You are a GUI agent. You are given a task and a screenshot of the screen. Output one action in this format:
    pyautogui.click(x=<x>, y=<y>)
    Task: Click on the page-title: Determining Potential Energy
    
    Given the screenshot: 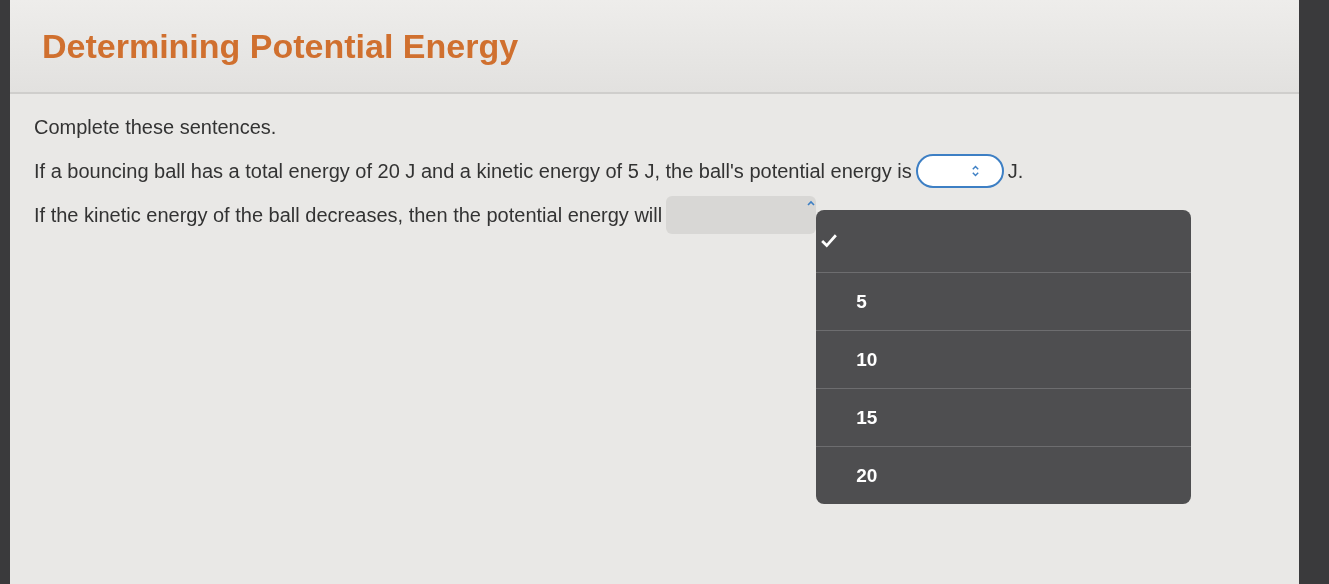 What is the action you would take?
    pyautogui.click(x=280, y=46)
    